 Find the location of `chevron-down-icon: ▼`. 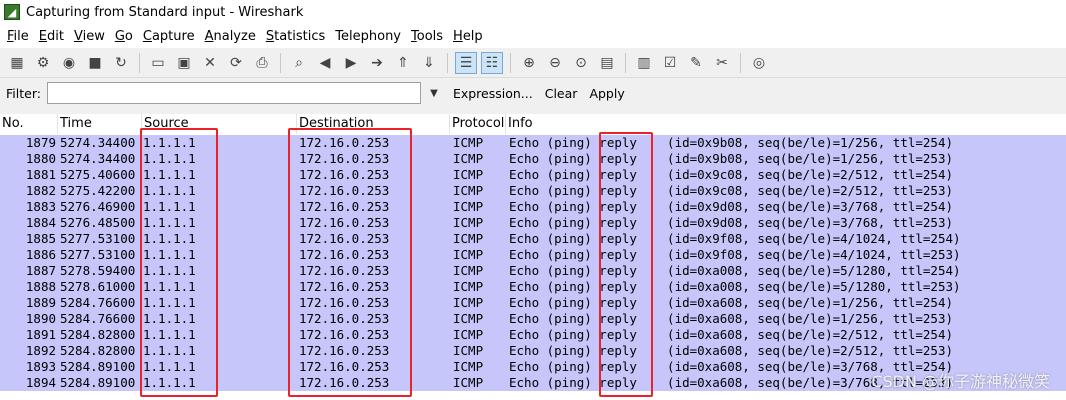

chevron-down-icon: ▼ is located at coordinates (434, 93).